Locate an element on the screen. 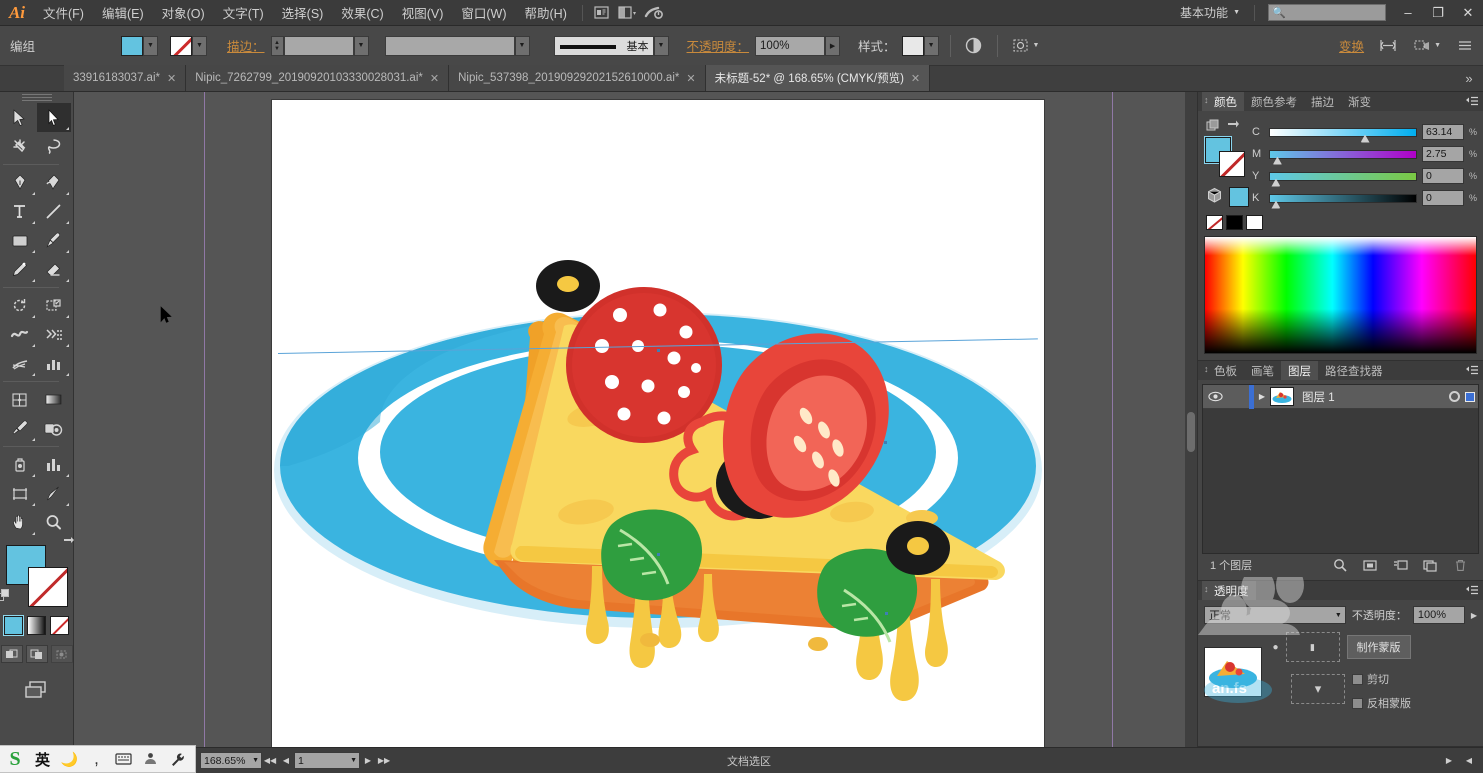 This screenshot has height=773, width=1483. stroke-weight-label: 描边： is located at coordinates (246, 45).